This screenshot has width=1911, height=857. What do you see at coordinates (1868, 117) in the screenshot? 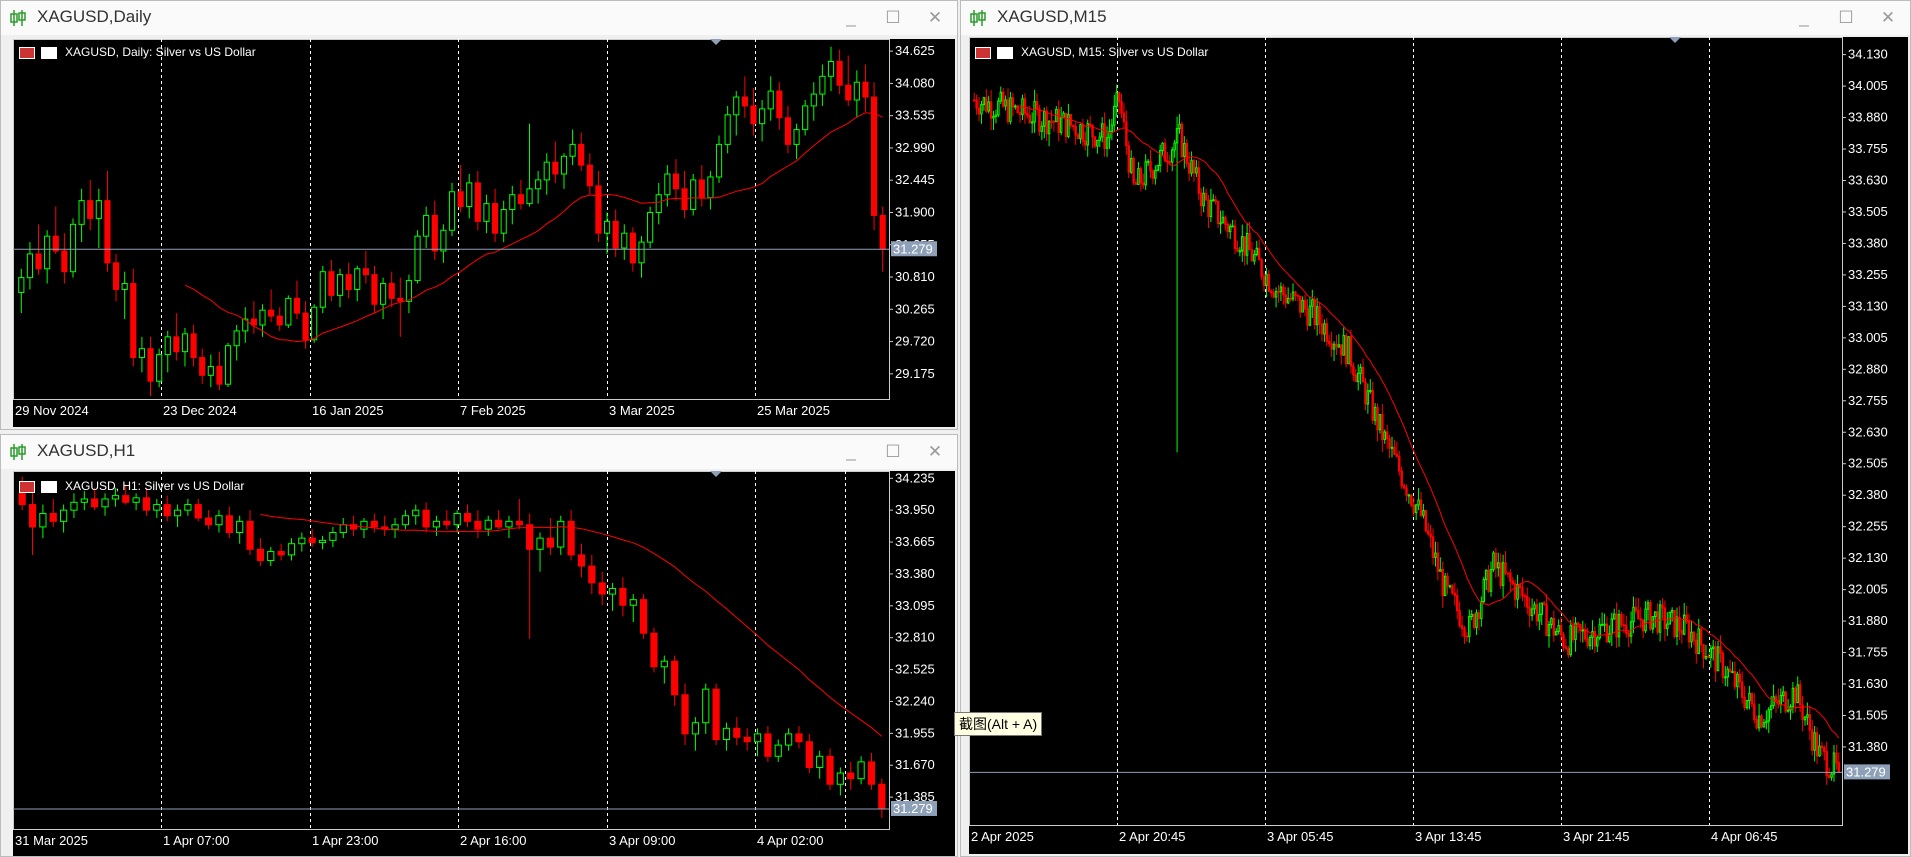
I see `y-tick-label: 33.880` at bounding box center [1868, 117].